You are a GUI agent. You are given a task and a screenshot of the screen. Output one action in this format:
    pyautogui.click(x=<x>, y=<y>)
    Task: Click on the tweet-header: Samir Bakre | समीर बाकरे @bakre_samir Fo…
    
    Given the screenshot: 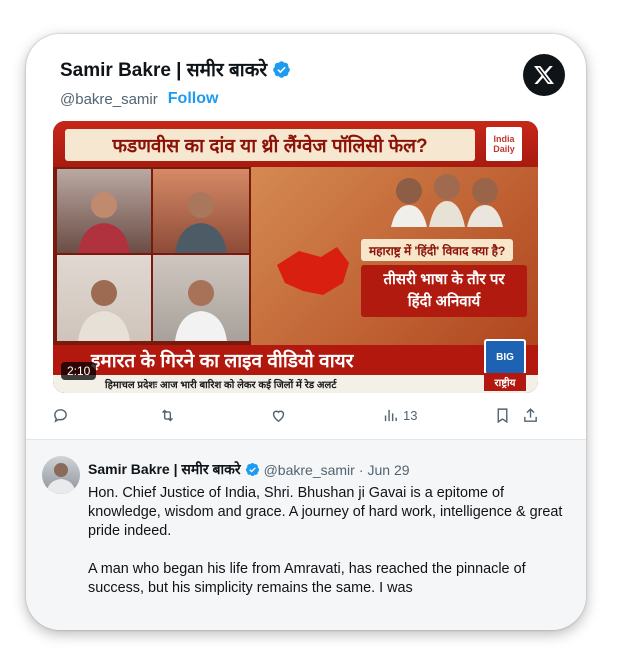 What is the action you would take?
    pyautogui.click(x=175, y=82)
    